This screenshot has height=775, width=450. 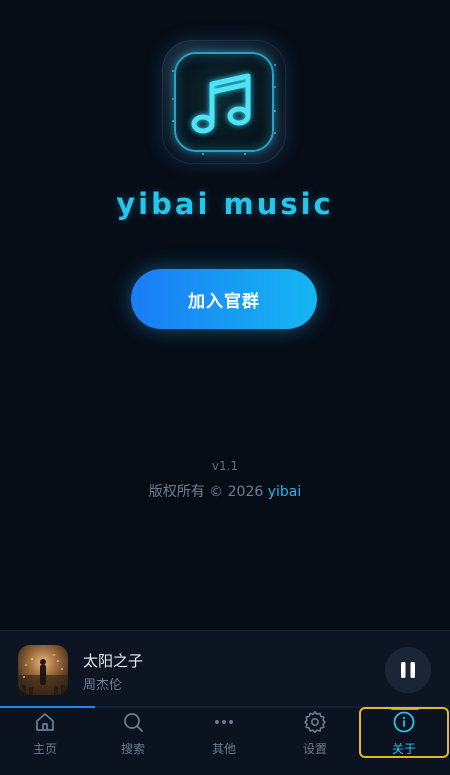 What do you see at coordinates (225, 669) in the screenshot?
I see `mini-player: 太阳之子 周杰伦` at bounding box center [225, 669].